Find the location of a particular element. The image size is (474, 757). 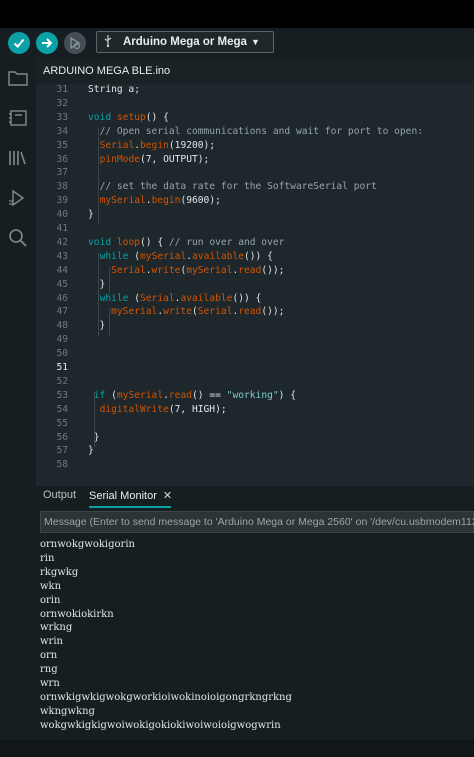

panel-tab-bar: Output Serial Monitor ✕ is located at coordinates (255, 497).